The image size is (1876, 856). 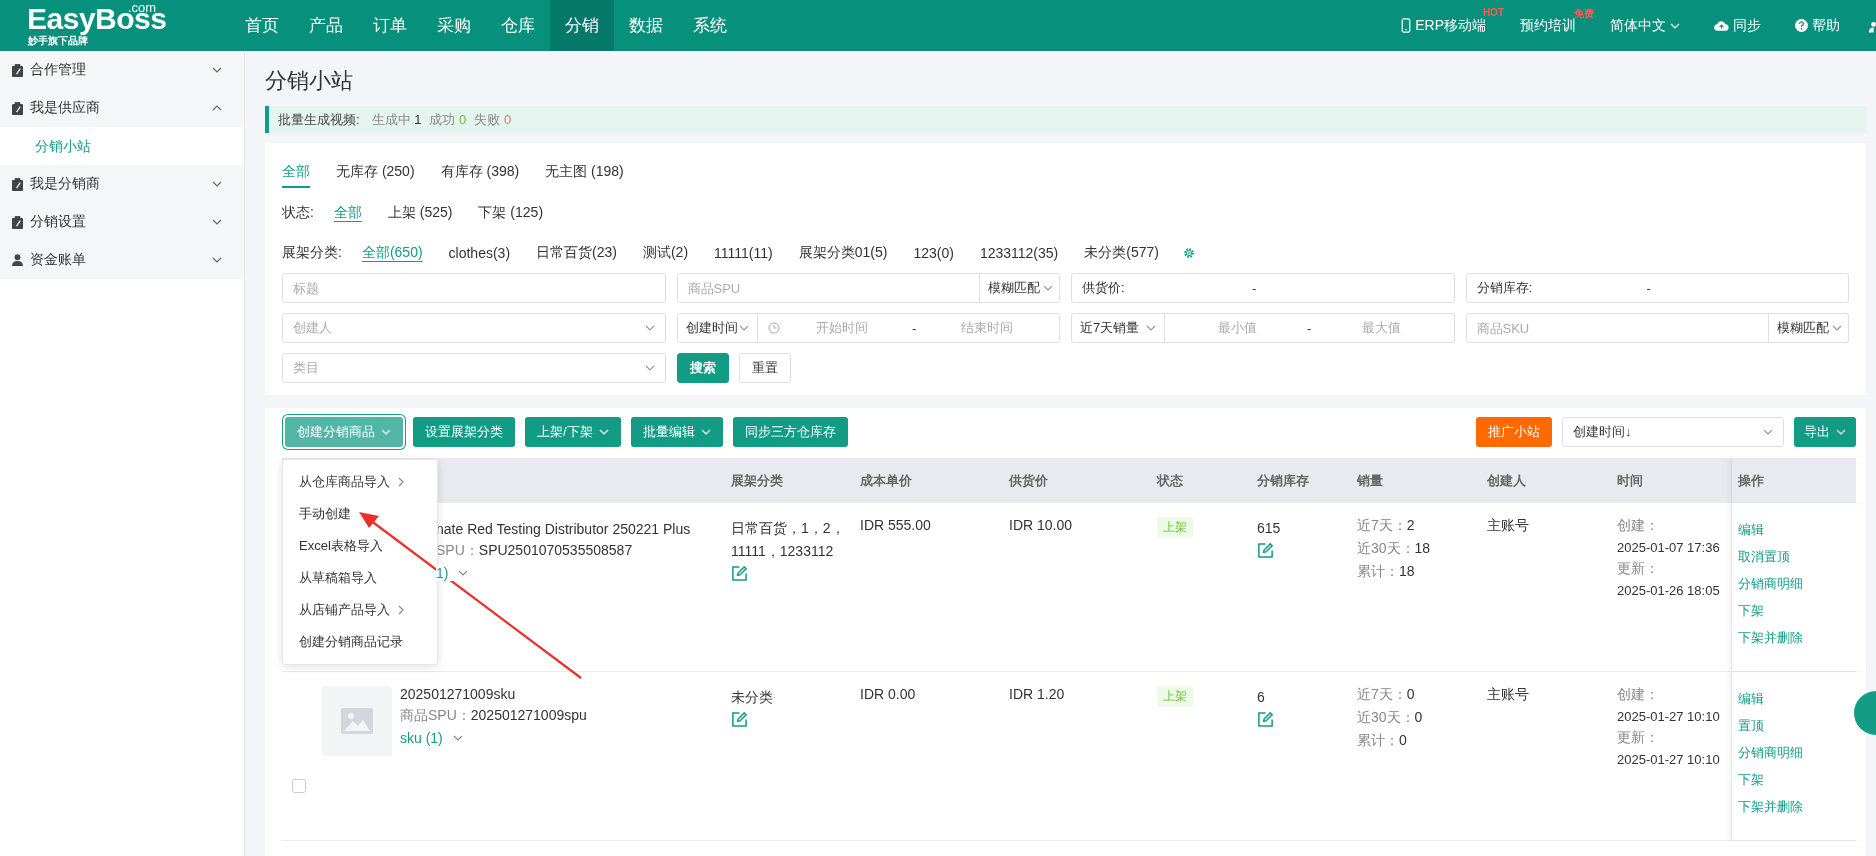 What do you see at coordinates (309, 81) in the screenshot?
I see `page-title: 分销小站` at bounding box center [309, 81].